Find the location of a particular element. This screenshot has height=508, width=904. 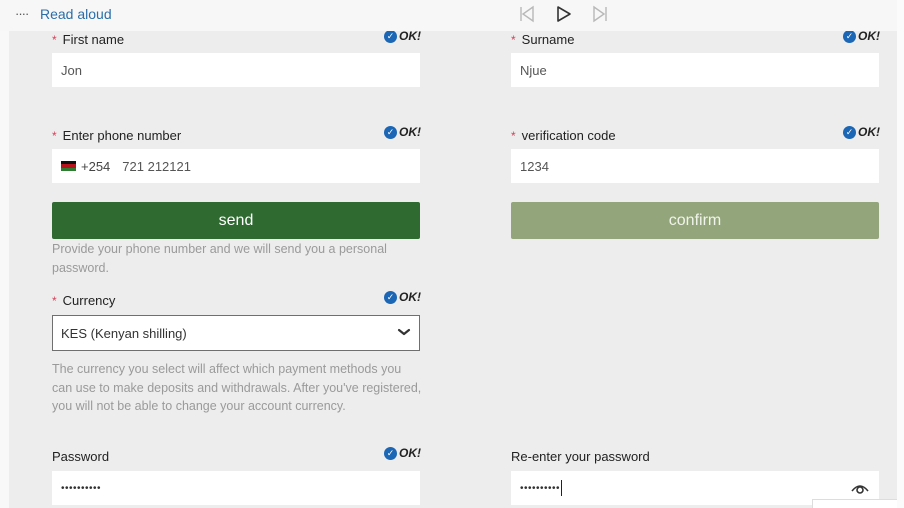

surname-ok-badge: ✓ OK! is located at coordinates (861, 36).